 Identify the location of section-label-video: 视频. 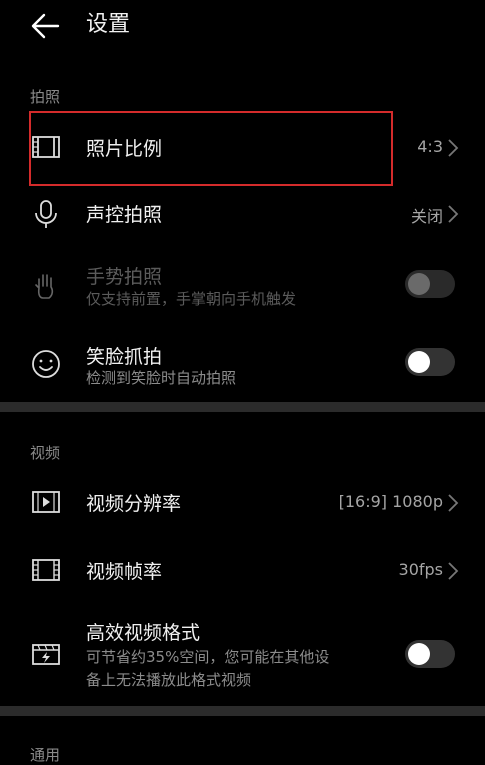
(45, 453).